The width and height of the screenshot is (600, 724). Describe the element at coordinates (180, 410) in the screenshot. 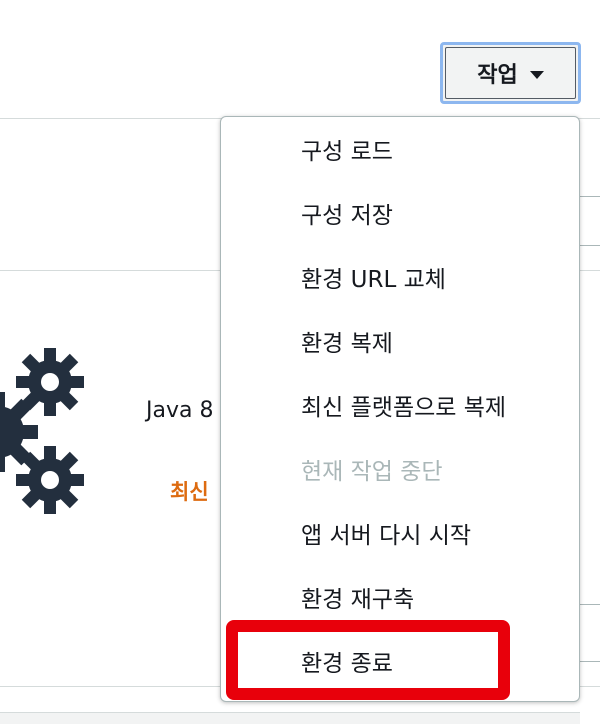

I see `platform-label: Java 8` at that location.